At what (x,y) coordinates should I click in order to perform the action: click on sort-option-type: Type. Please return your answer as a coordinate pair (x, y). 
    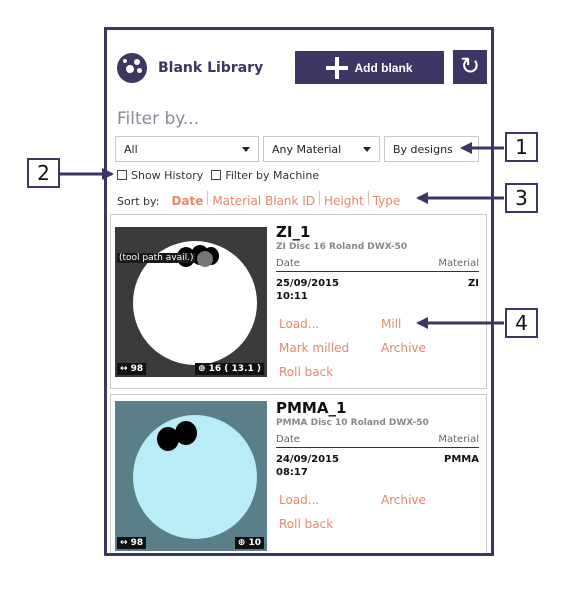
    Looking at the image, I should click on (387, 201).